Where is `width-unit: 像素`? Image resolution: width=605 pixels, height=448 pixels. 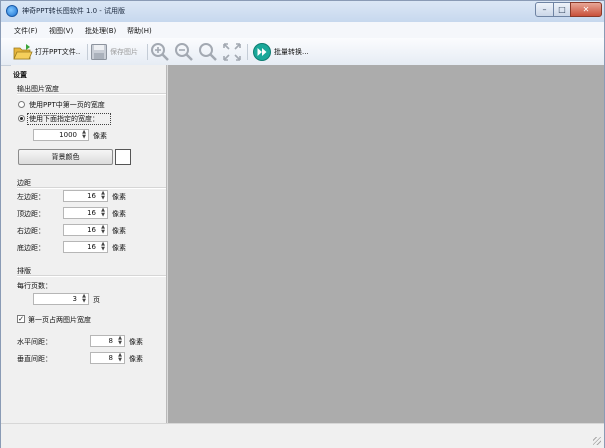
width-unit: 像素 is located at coordinates (100, 136).